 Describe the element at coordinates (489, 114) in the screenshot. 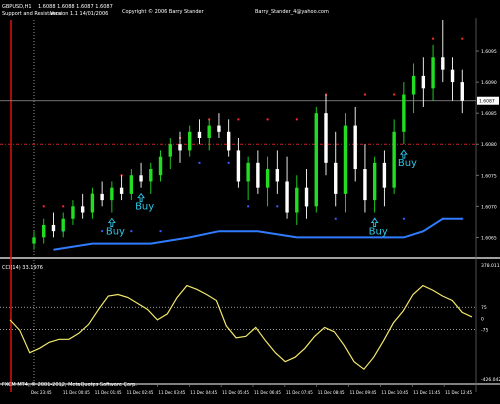

I see `price-tick-label: 1.6085` at that location.